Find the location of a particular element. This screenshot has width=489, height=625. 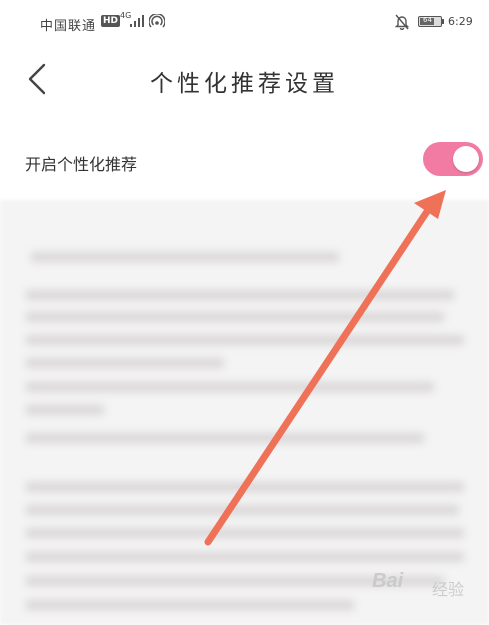

watermark-logo: Bai is located at coordinates (388, 581).